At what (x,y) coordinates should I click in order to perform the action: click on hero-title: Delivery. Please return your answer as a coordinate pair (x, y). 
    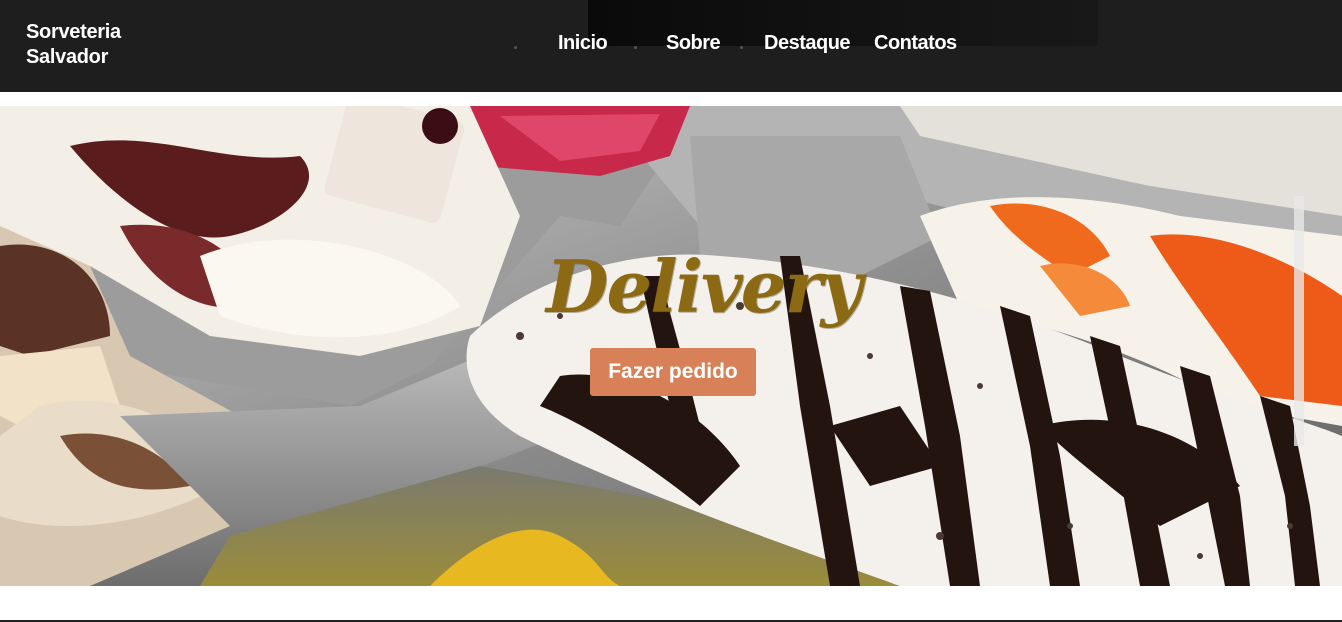
    Looking at the image, I should click on (704, 286).